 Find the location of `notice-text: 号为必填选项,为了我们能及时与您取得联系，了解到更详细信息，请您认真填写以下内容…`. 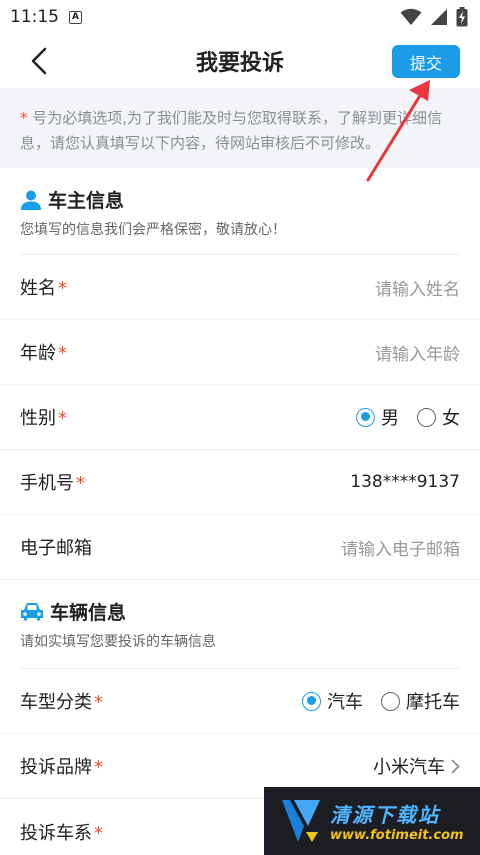

notice-text: 号为必填选项,为了我们能及时与您取得联系，了解到更详细信息，请您认真填写以下内容… is located at coordinates (231, 130).